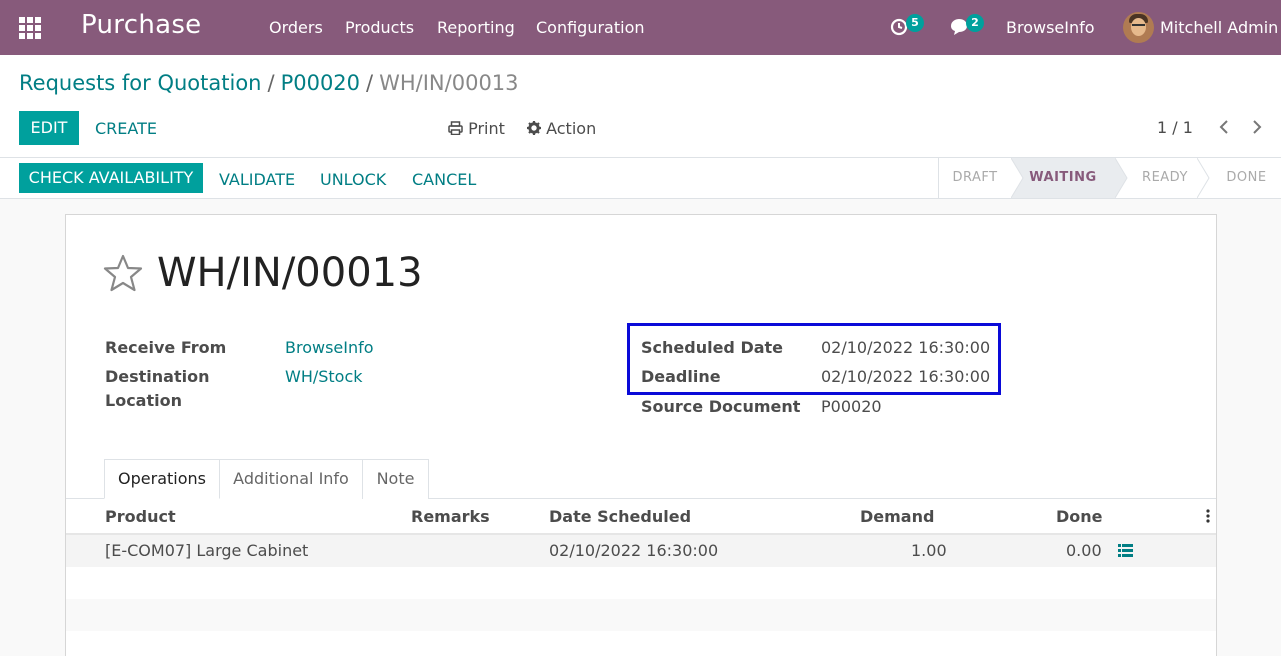 Image resolution: width=1281 pixels, height=656 pixels. Describe the element at coordinates (1219, 27) in the screenshot. I see `user-menu: Mitchell Admin` at that location.